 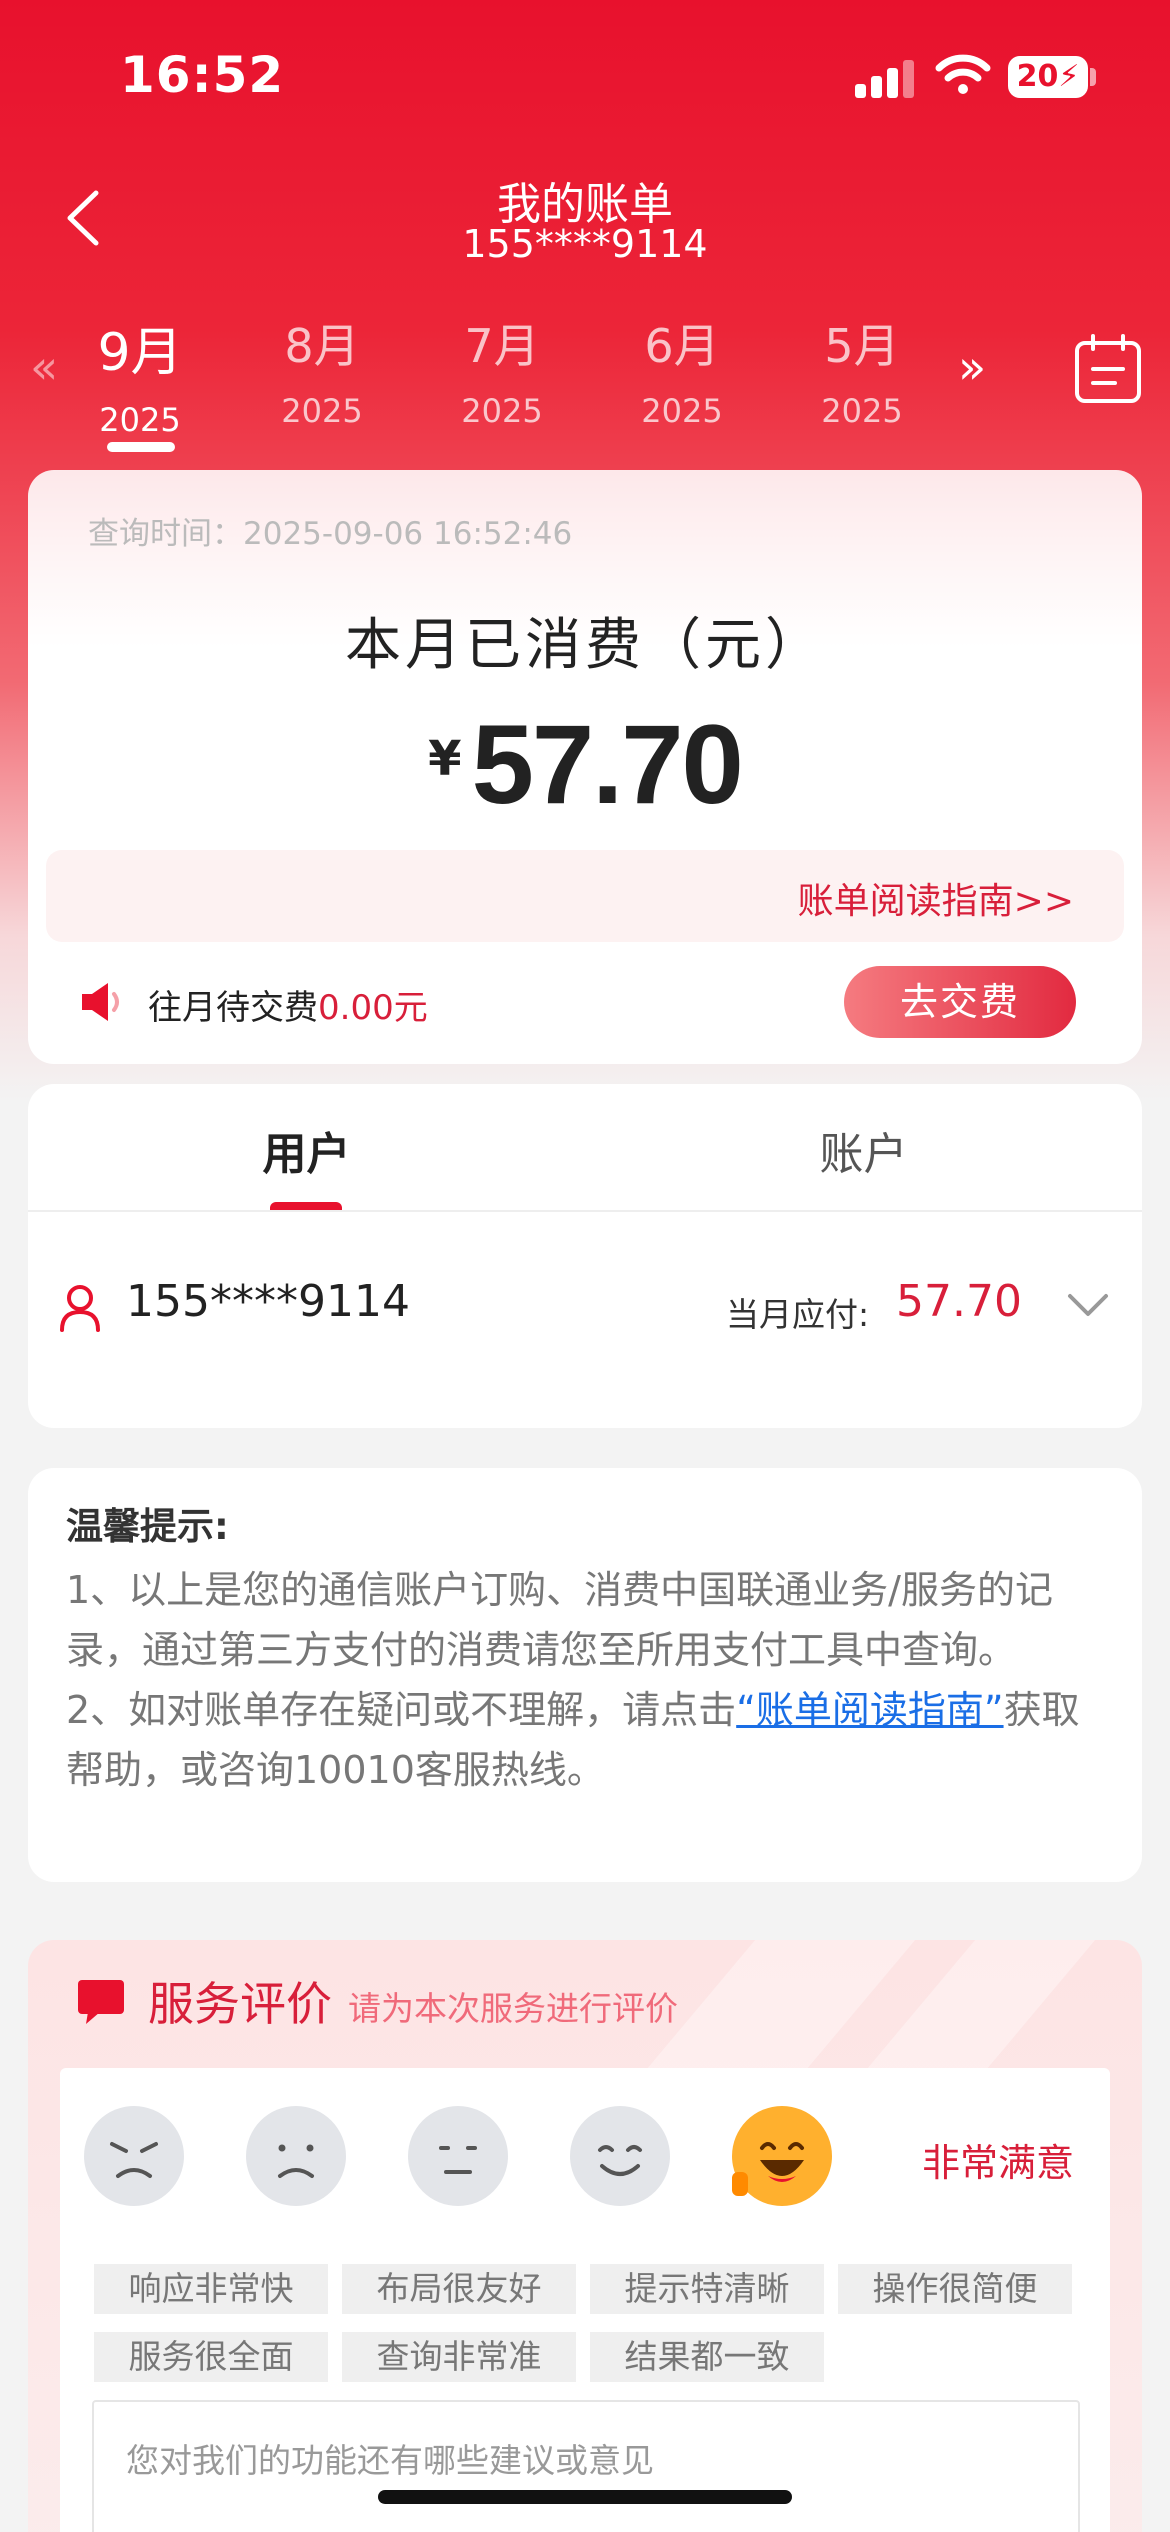 What do you see at coordinates (682, 346) in the screenshot?
I see `month-label: 6月` at bounding box center [682, 346].